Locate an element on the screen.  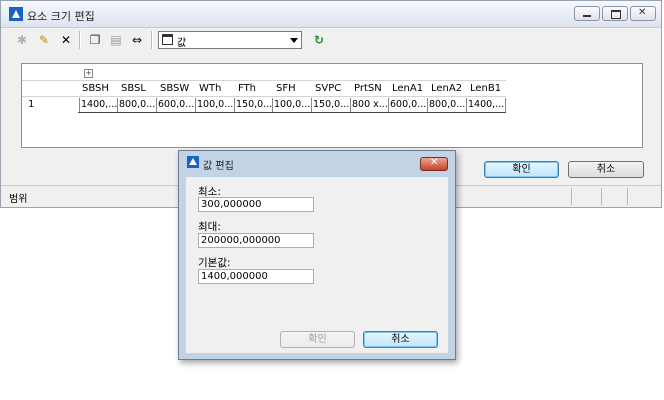
min-input: 300,000000 is located at coordinates (256, 204).